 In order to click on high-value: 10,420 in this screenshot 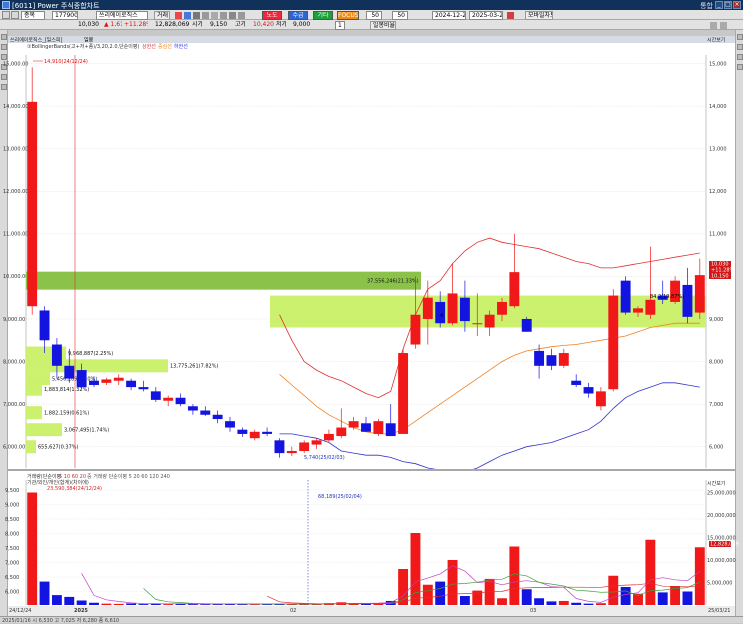, I will do `click(263, 24)`.